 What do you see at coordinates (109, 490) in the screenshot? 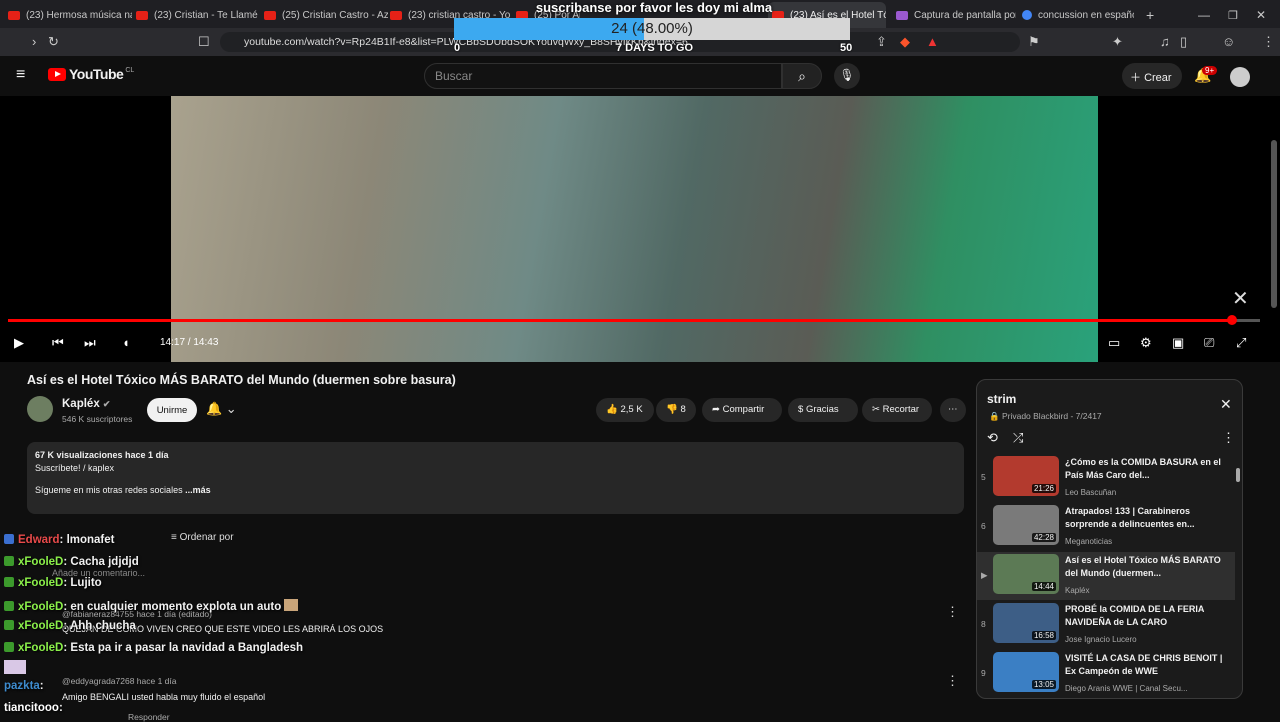
I see `description-line: Sígueme en mis otras redes sociales` at bounding box center [109, 490].